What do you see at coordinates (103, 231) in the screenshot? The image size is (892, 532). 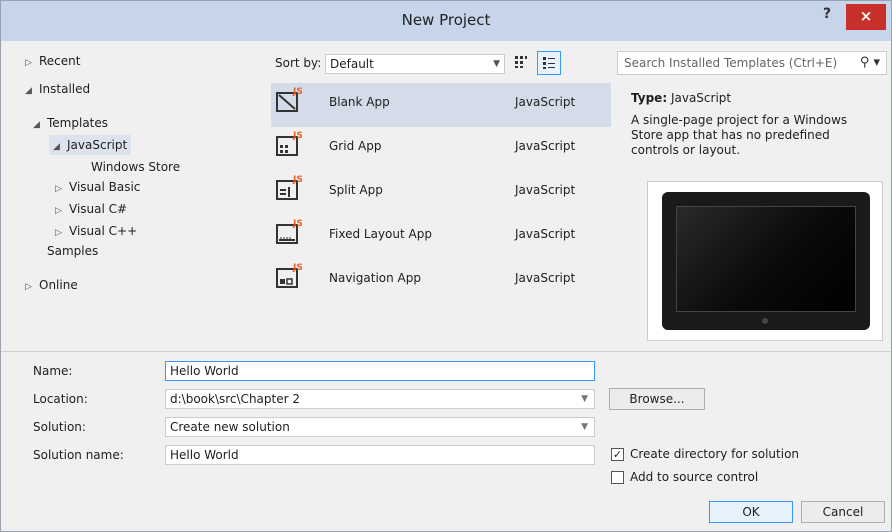 I see `tree-item-label: Visual C++` at bounding box center [103, 231].